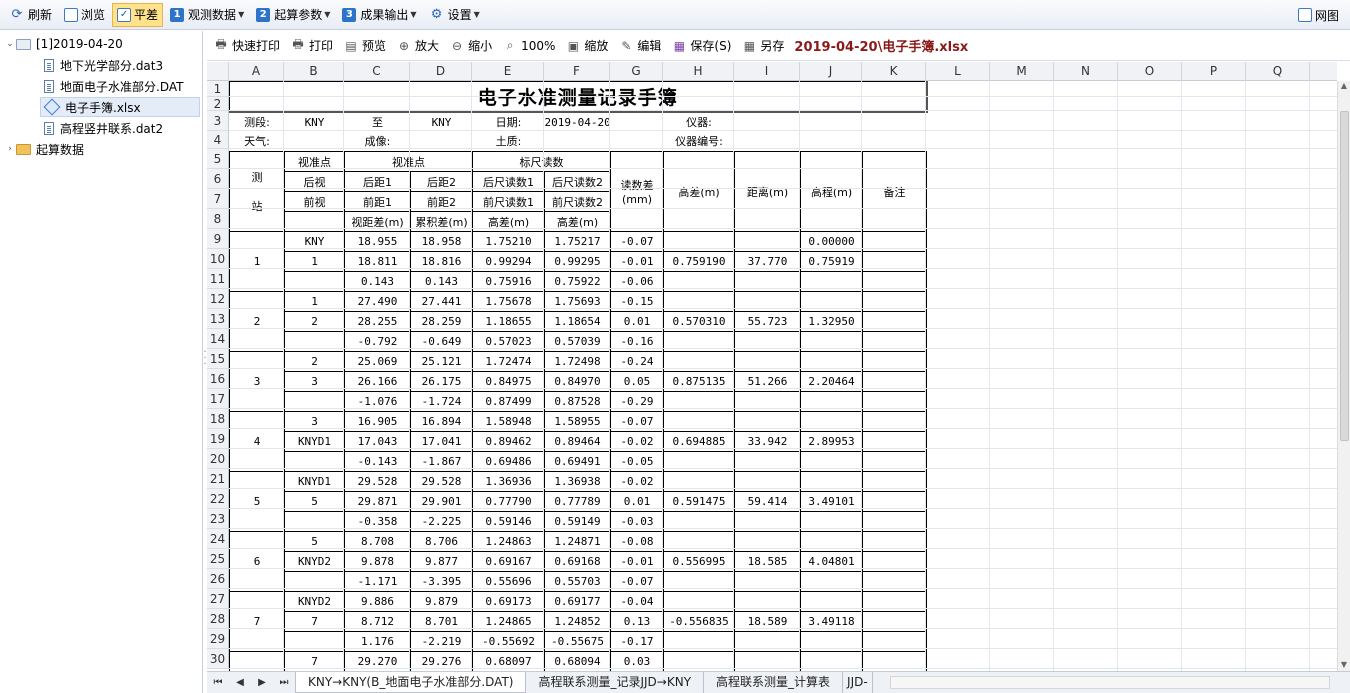  What do you see at coordinates (311, 45) in the screenshot?
I see `print-button: 🖶 打印` at bounding box center [311, 45].